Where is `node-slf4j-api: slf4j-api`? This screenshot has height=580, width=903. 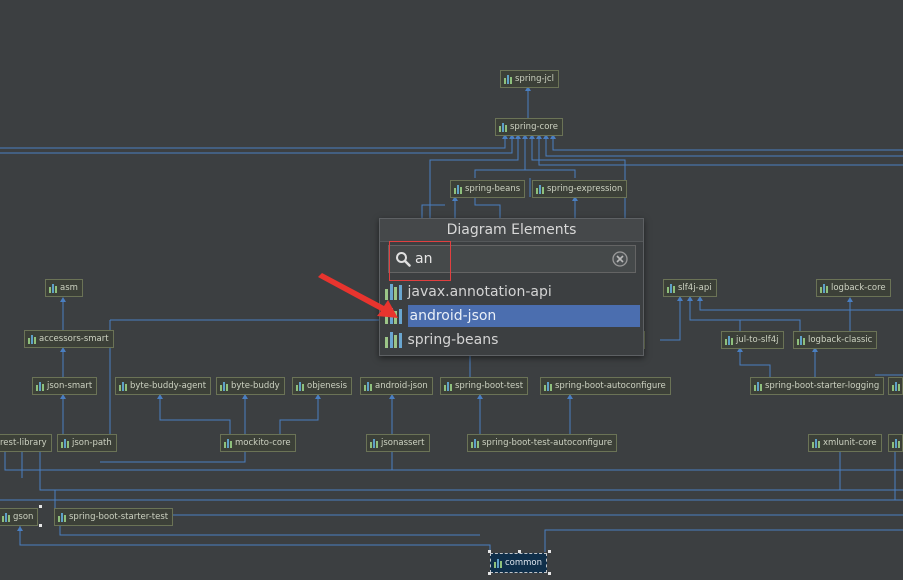
node-slf4j-api: slf4j-api is located at coordinates (690, 288).